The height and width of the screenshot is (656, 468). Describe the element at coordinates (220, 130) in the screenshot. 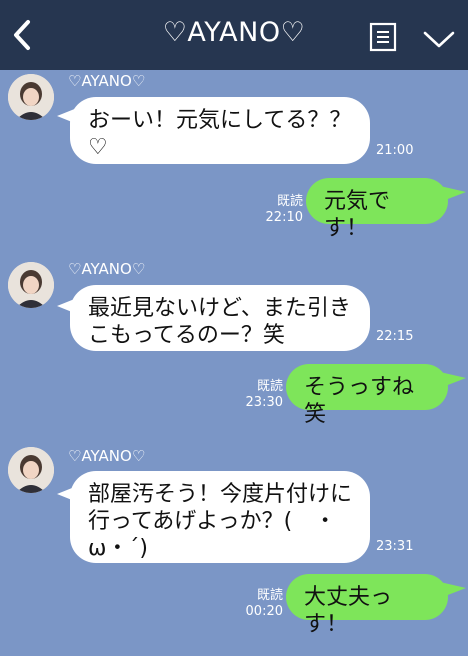

I see `message-bubble: おーい！元気にしてる？？♡` at that location.